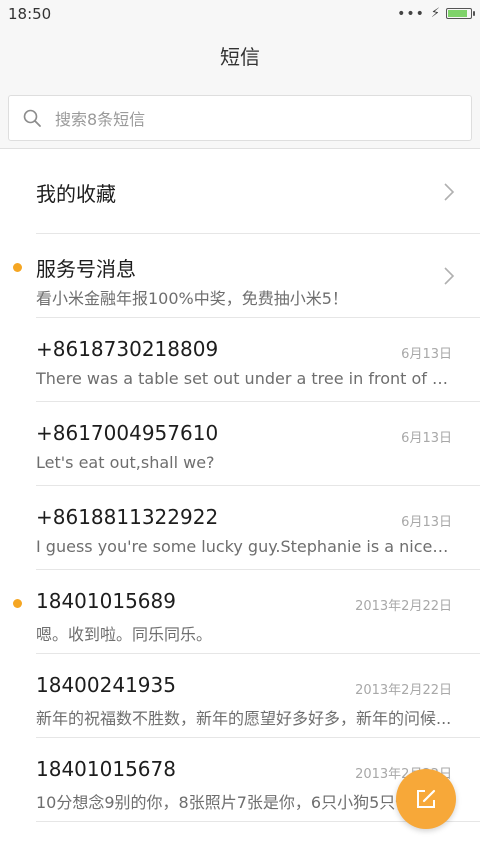 This screenshot has height=853, width=480. I want to click on compose-button, so click(426, 799).